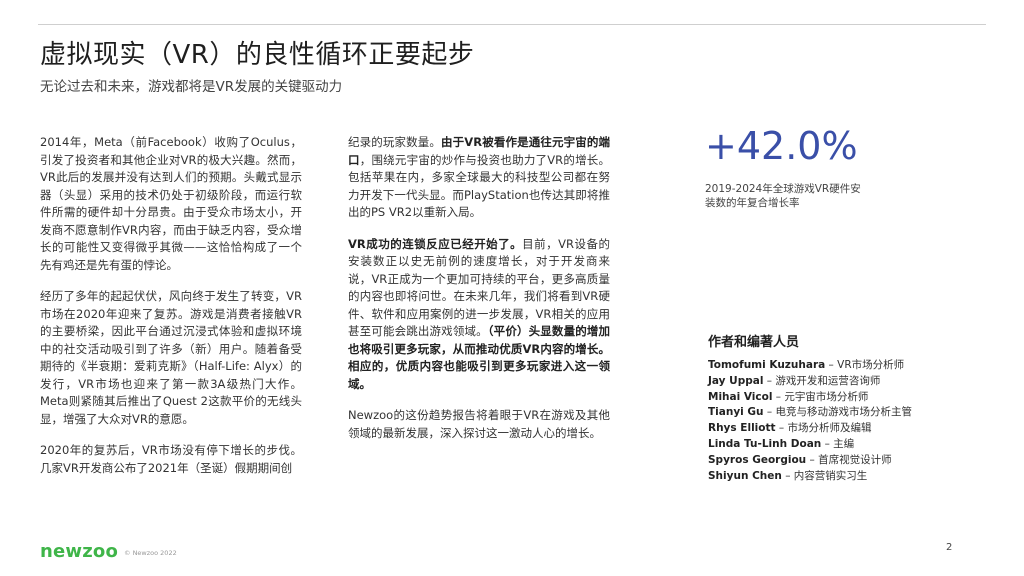 The width and height of the screenshot is (1024, 576). Describe the element at coordinates (754, 342) in the screenshot. I see `authors-heading: 作者和编著人员` at that location.